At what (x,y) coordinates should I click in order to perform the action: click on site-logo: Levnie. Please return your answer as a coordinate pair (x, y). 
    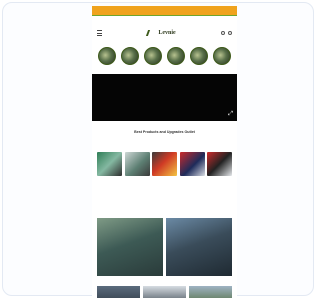
    Looking at the image, I should click on (161, 33).